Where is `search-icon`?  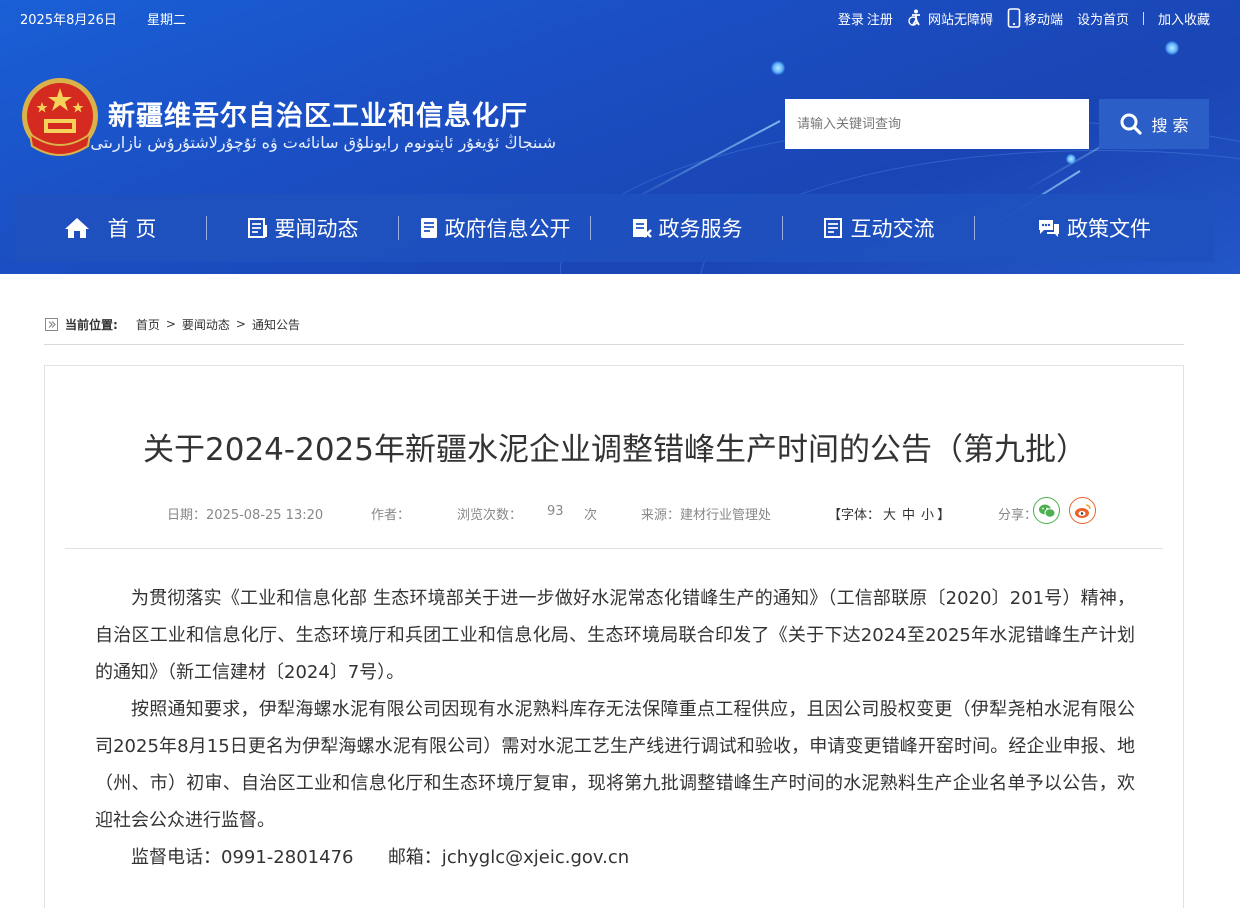 search-icon is located at coordinates (1131, 124).